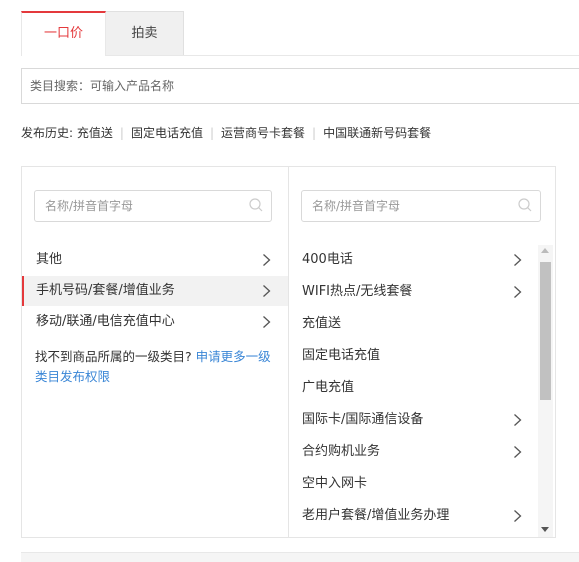  What do you see at coordinates (167, 133) in the screenshot?
I see `history-item: 固定电话充值` at bounding box center [167, 133].